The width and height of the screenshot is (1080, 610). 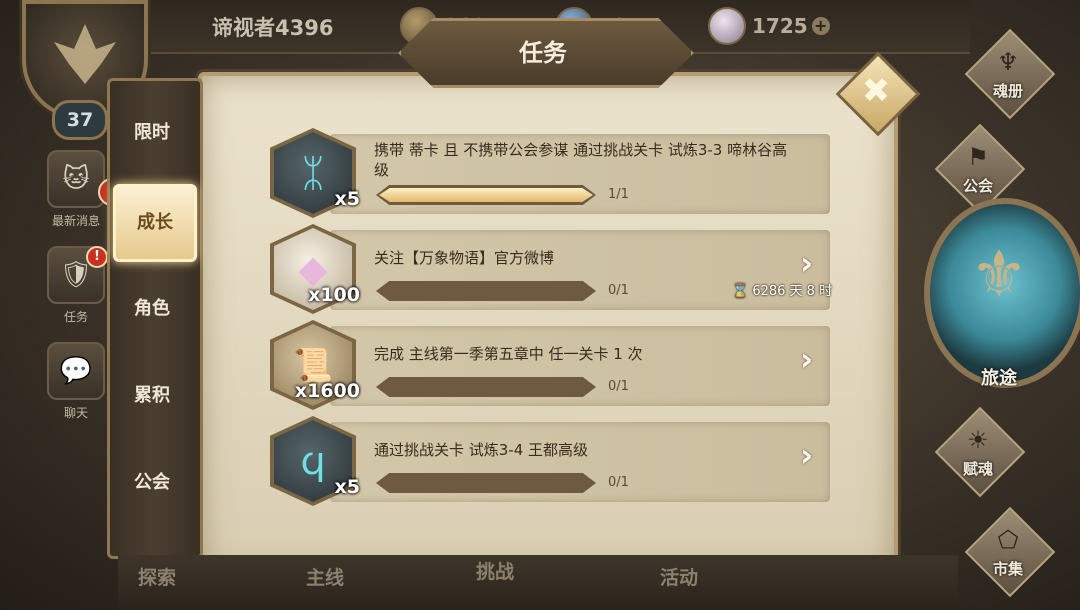 What do you see at coordinates (543, 53) in the screenshot?
I see `panel-title: 任务` at bounding box center [543, 53].